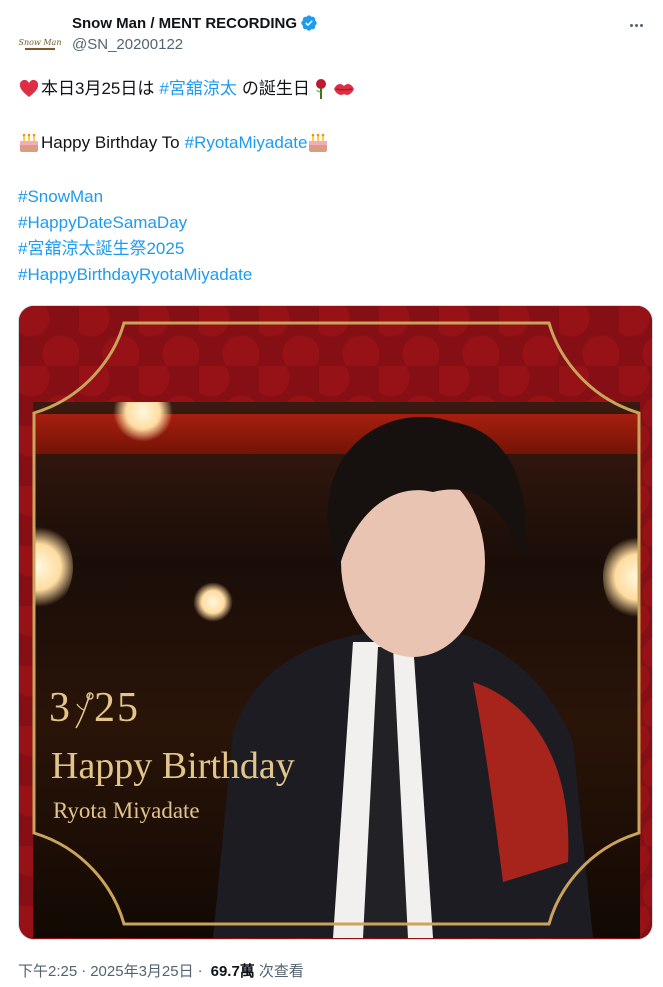 This screenshot has height=987, width=663. Describe the element at coordinates (101, 249) in the screenshot. I see `hashtag-birthday-festival: #宮舘涼太誕生祭2025` at that location.